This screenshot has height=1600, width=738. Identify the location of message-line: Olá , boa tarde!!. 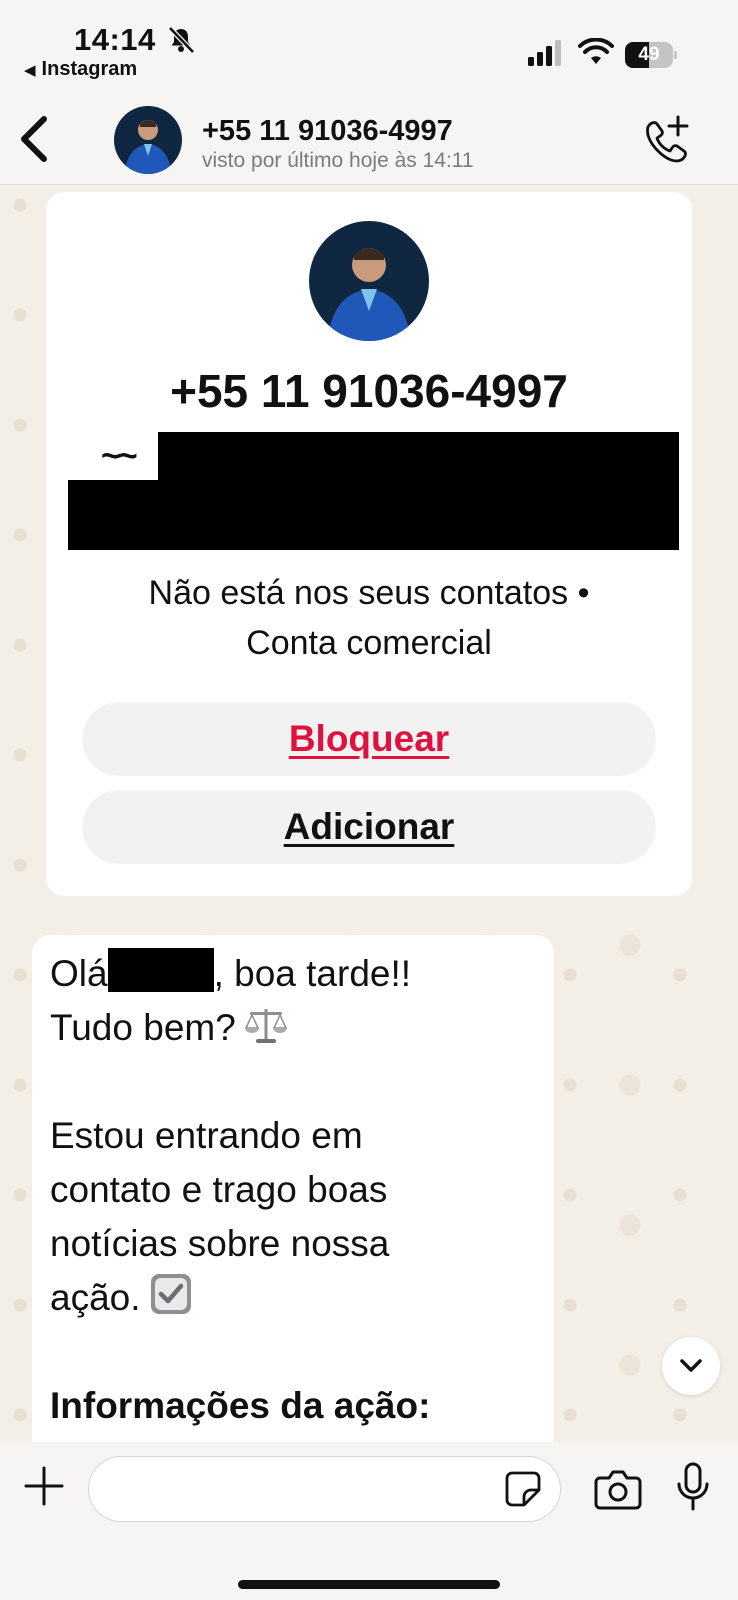
(295, 974).